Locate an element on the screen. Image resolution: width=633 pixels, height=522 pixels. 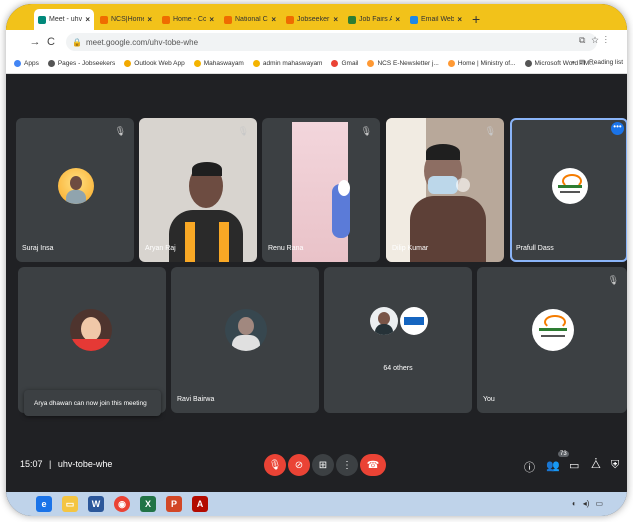
people-icon: 👥 is located at coordinates (553, 465).